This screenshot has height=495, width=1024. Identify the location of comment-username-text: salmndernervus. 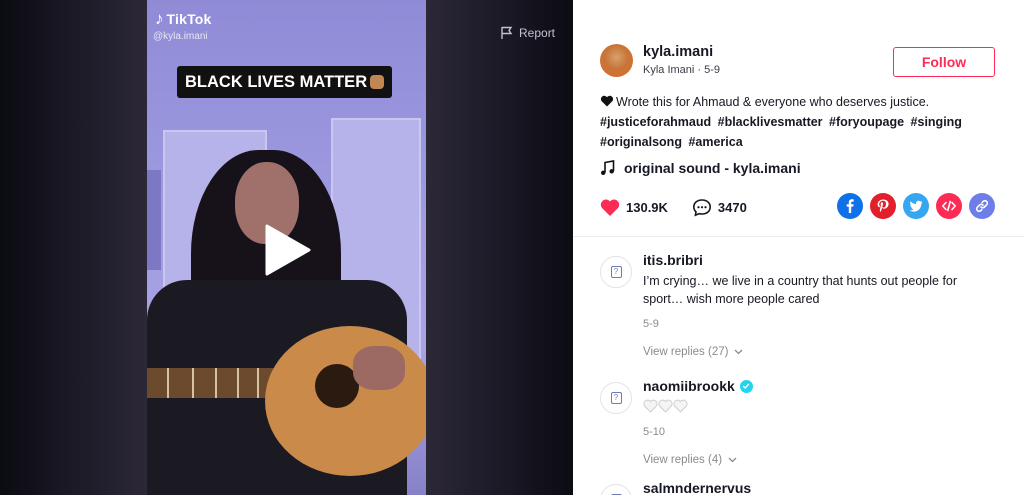
(697, 487).